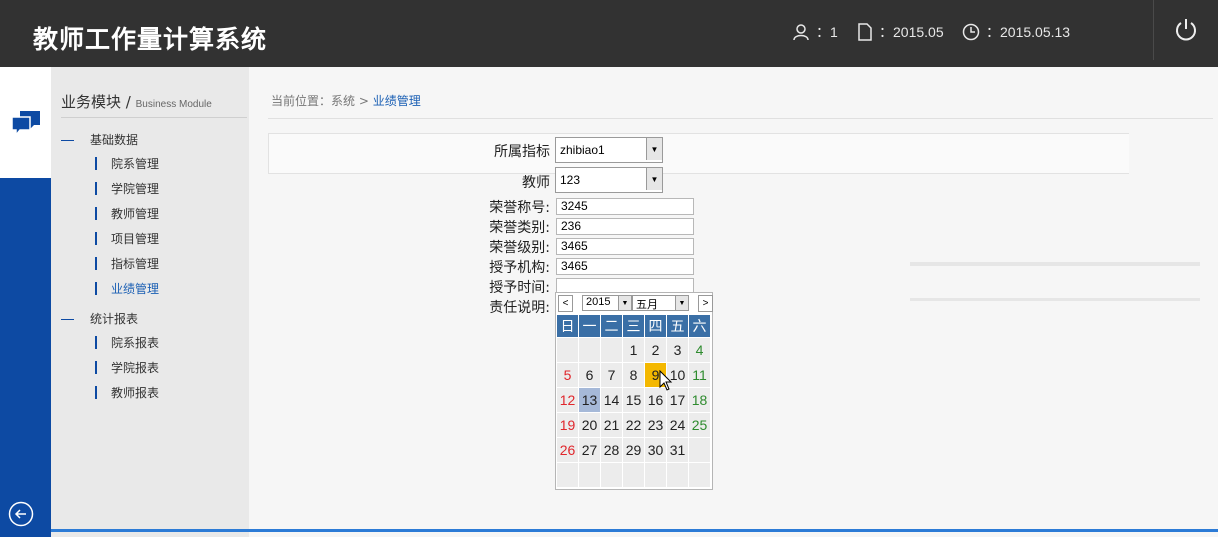 This screenshot has height=537, width=1218. Describe the element at coordinates (625, 206) in the screenshot. I see `honor-title-field: 3245` at that location.